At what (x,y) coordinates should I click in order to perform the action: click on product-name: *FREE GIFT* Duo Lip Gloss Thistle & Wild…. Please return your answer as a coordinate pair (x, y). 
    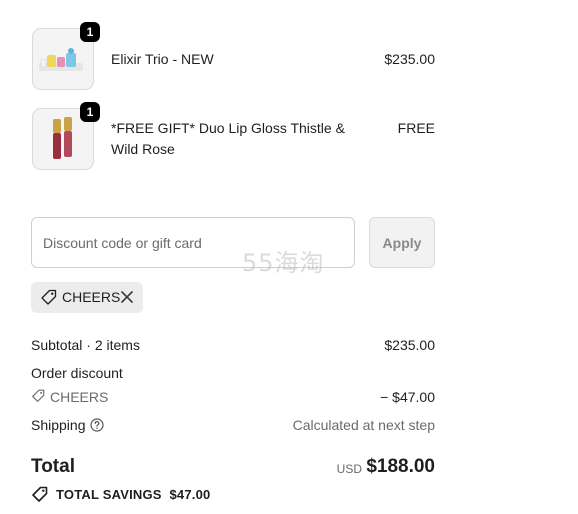
    Looking at the image, I should click on (228, 138).